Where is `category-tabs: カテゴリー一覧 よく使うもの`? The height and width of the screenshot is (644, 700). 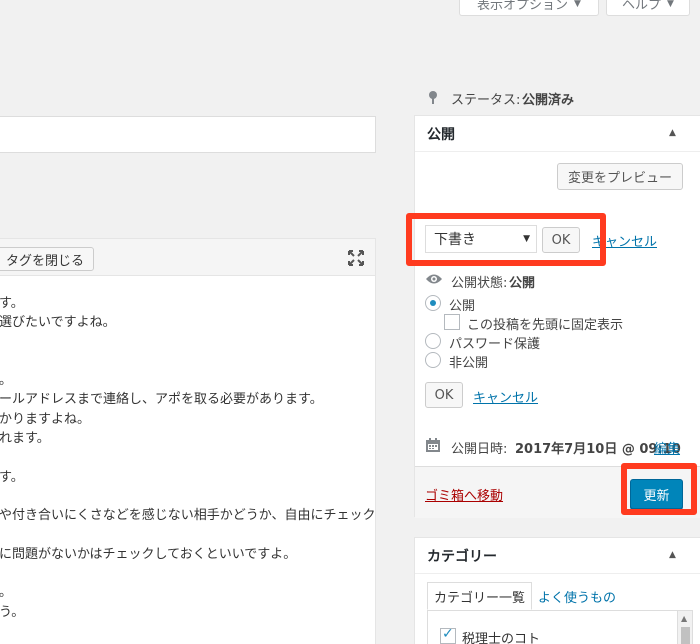 category-tabs: カテゴリー一覧 よく使うもの is located at coordinates (524, 596).